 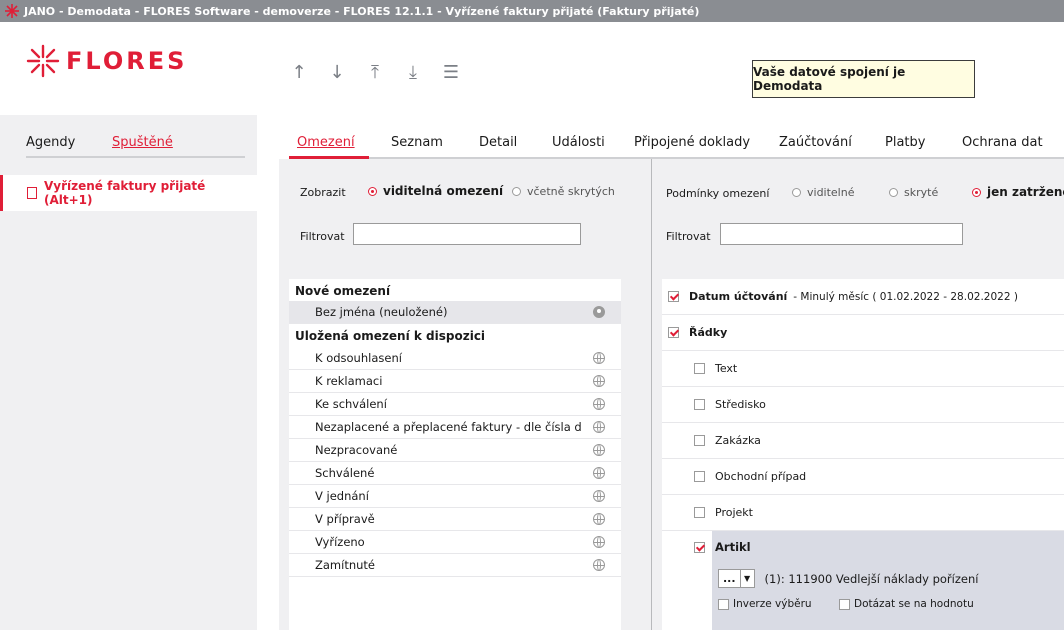 I want to click on list-item-label: Zamítnuté, so click(x=345, y=565).